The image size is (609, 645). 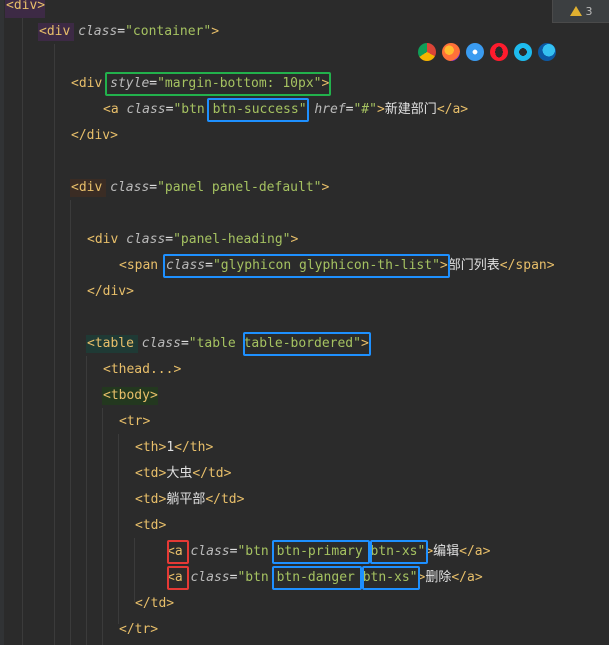 What do you see at coordinates (216, 343) in the screenshot?
I see `attr-value: "table` at bounding box center [216, 343].